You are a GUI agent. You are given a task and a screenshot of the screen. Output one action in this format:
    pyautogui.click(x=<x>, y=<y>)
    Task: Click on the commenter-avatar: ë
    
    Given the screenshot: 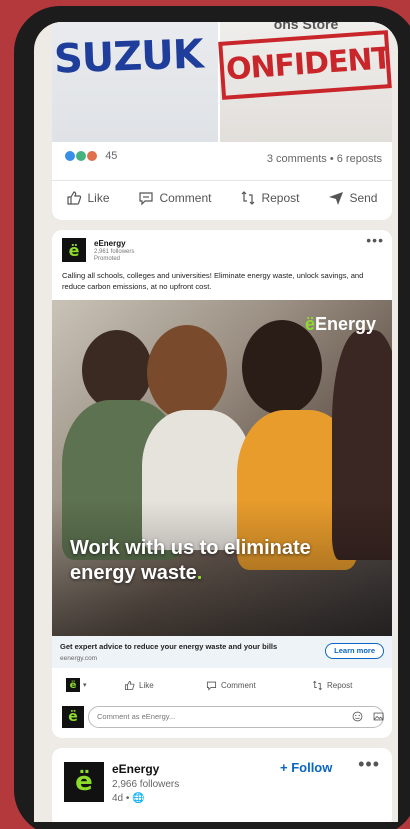 What is the action you would take?
    pyautogui.click(x=73, y=717)
    